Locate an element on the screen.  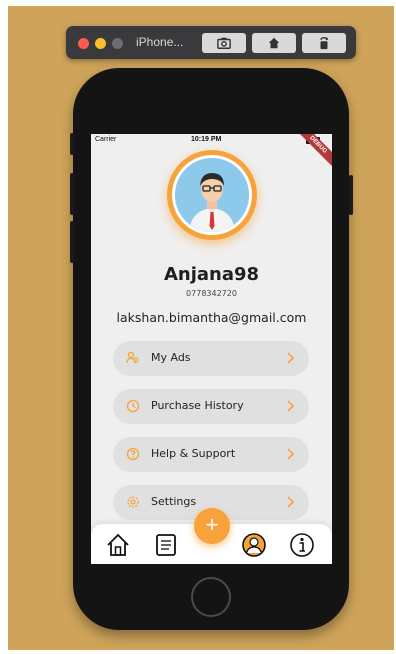
users-icon is located at coordinates (132, 357).